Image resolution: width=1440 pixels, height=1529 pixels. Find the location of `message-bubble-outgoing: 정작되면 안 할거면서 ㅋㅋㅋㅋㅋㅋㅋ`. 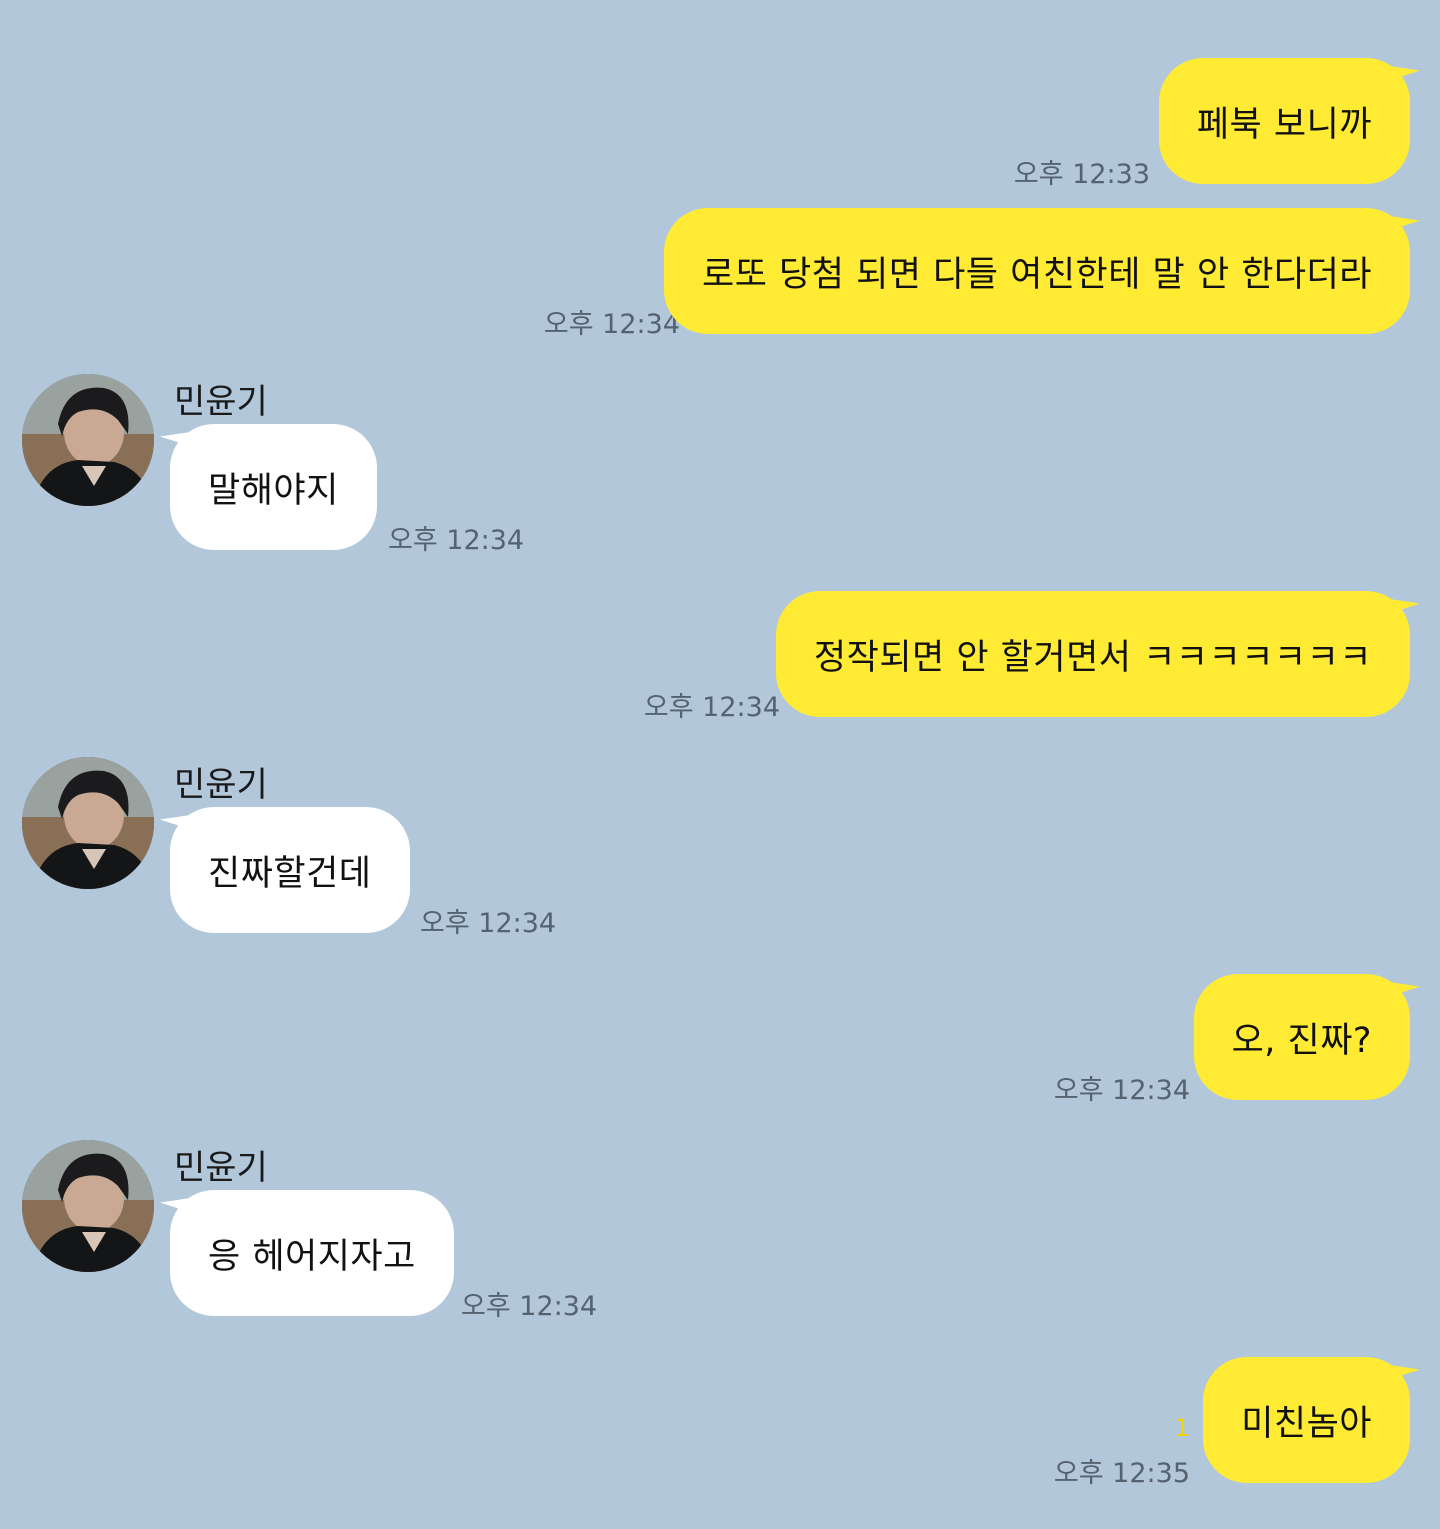

message-bubble-outgoing: 정작되면 안 할거면서 ㅋㅋㅋㅋㅋㅋㅋ is located at coordinates (1092, 654).